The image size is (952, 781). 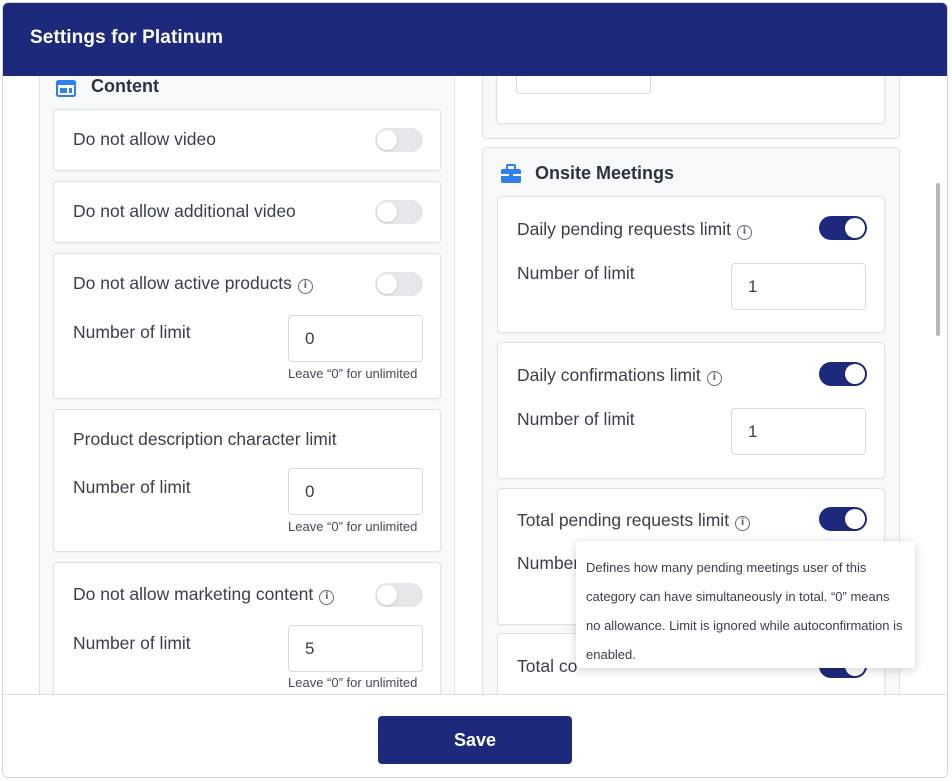 I want to click on marketing-content-limit-input, so click(x=355, y=648).